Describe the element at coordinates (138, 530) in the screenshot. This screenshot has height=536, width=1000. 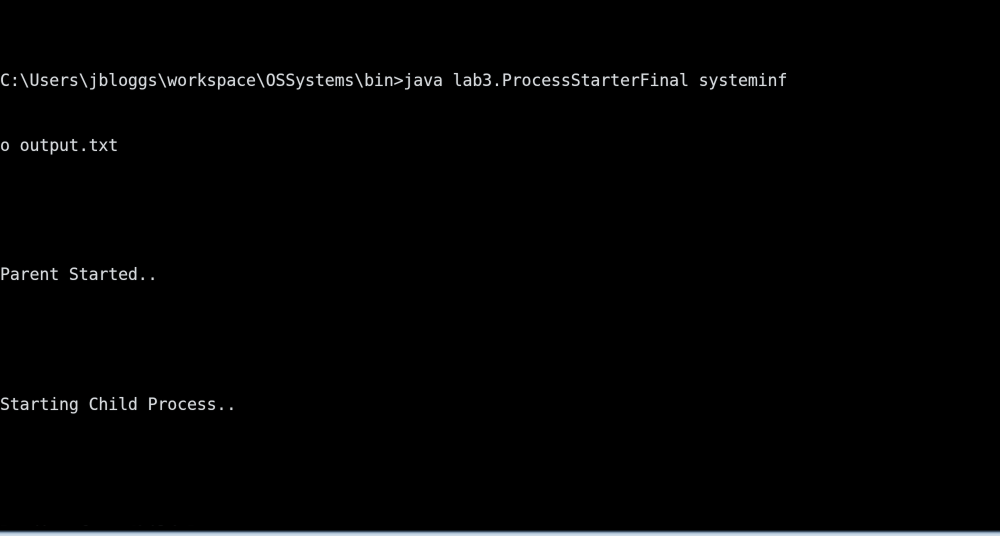
I see `terminal-line: Reading from Child Process..` at that location.